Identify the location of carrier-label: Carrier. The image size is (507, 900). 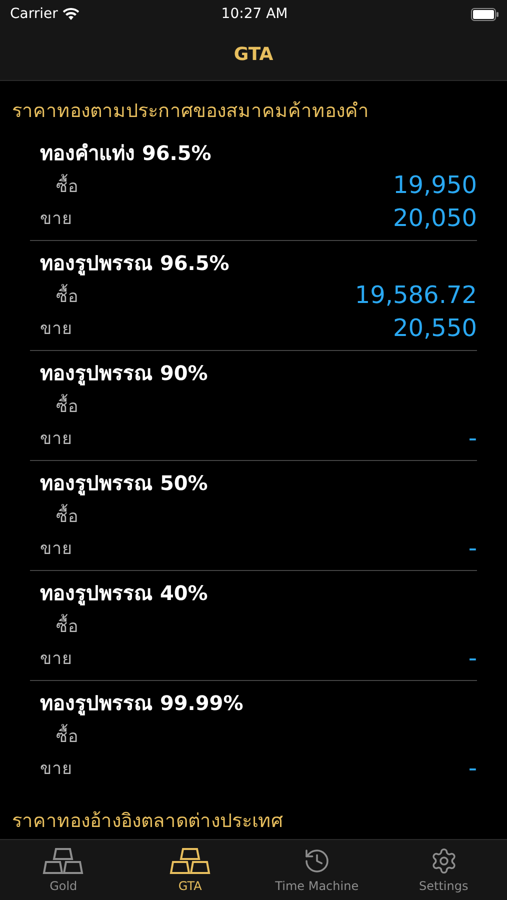
(34, 14).